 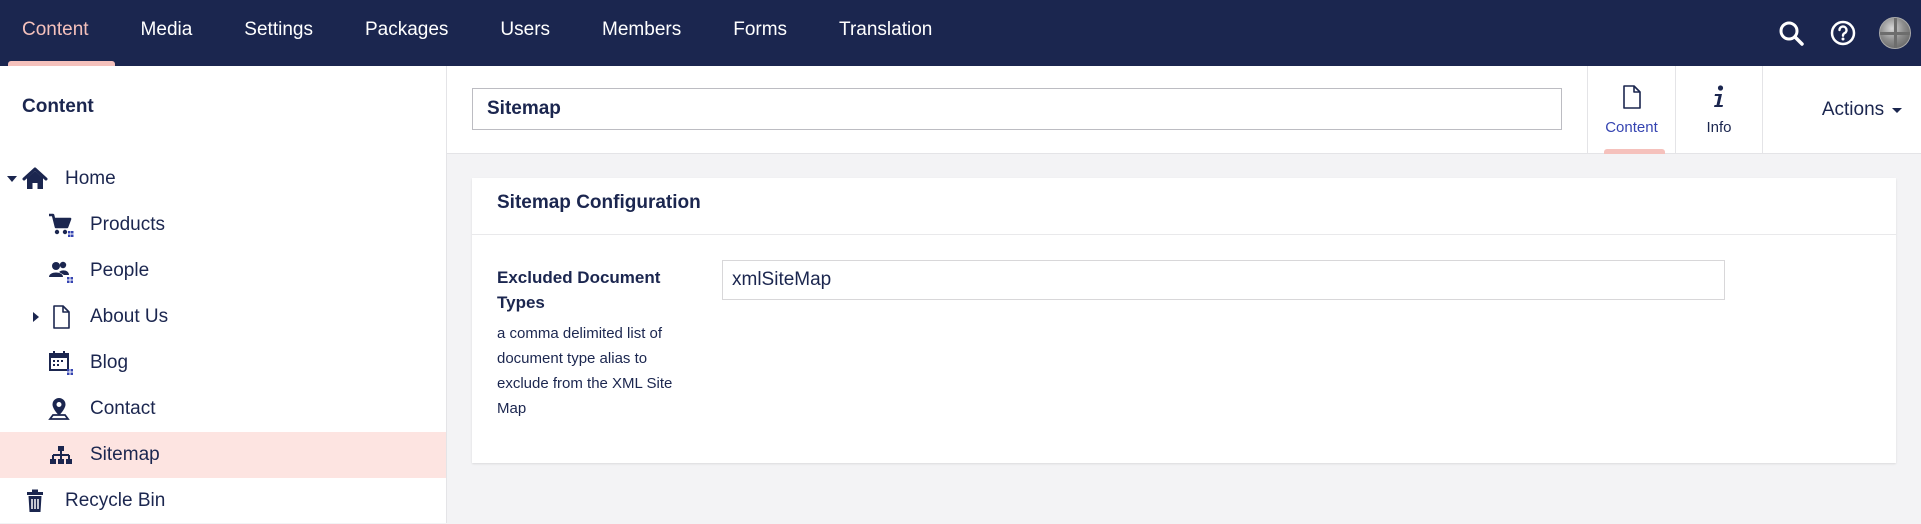 I want to click on content-app-tabs: Content Info, so click(x=1675, y=110).